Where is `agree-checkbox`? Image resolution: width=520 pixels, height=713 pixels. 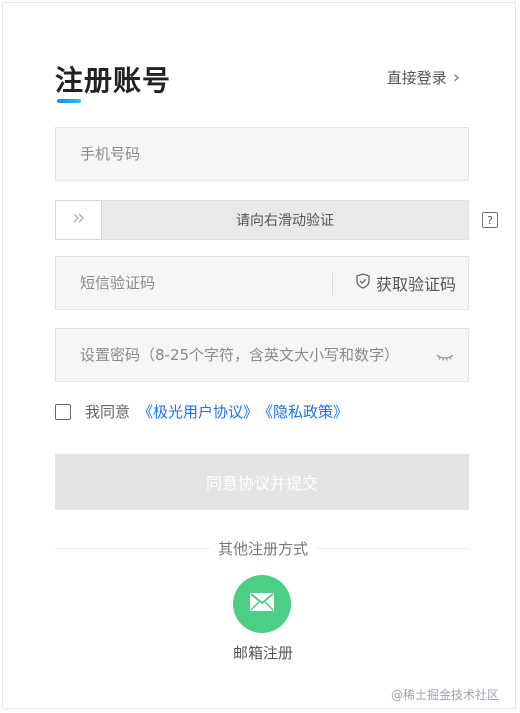
agree-checkbox is located at coordinates (63, 411).